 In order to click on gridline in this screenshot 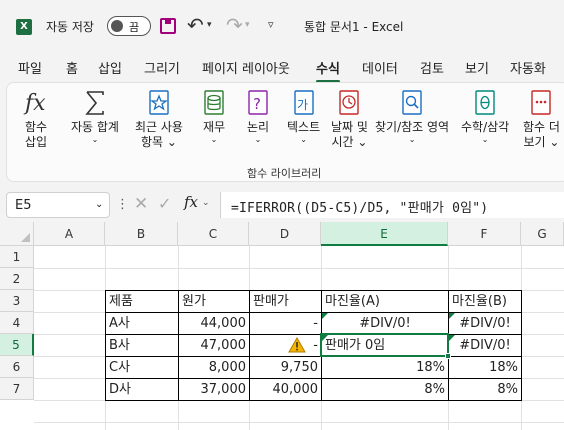, I will do `click(299, 422)`.